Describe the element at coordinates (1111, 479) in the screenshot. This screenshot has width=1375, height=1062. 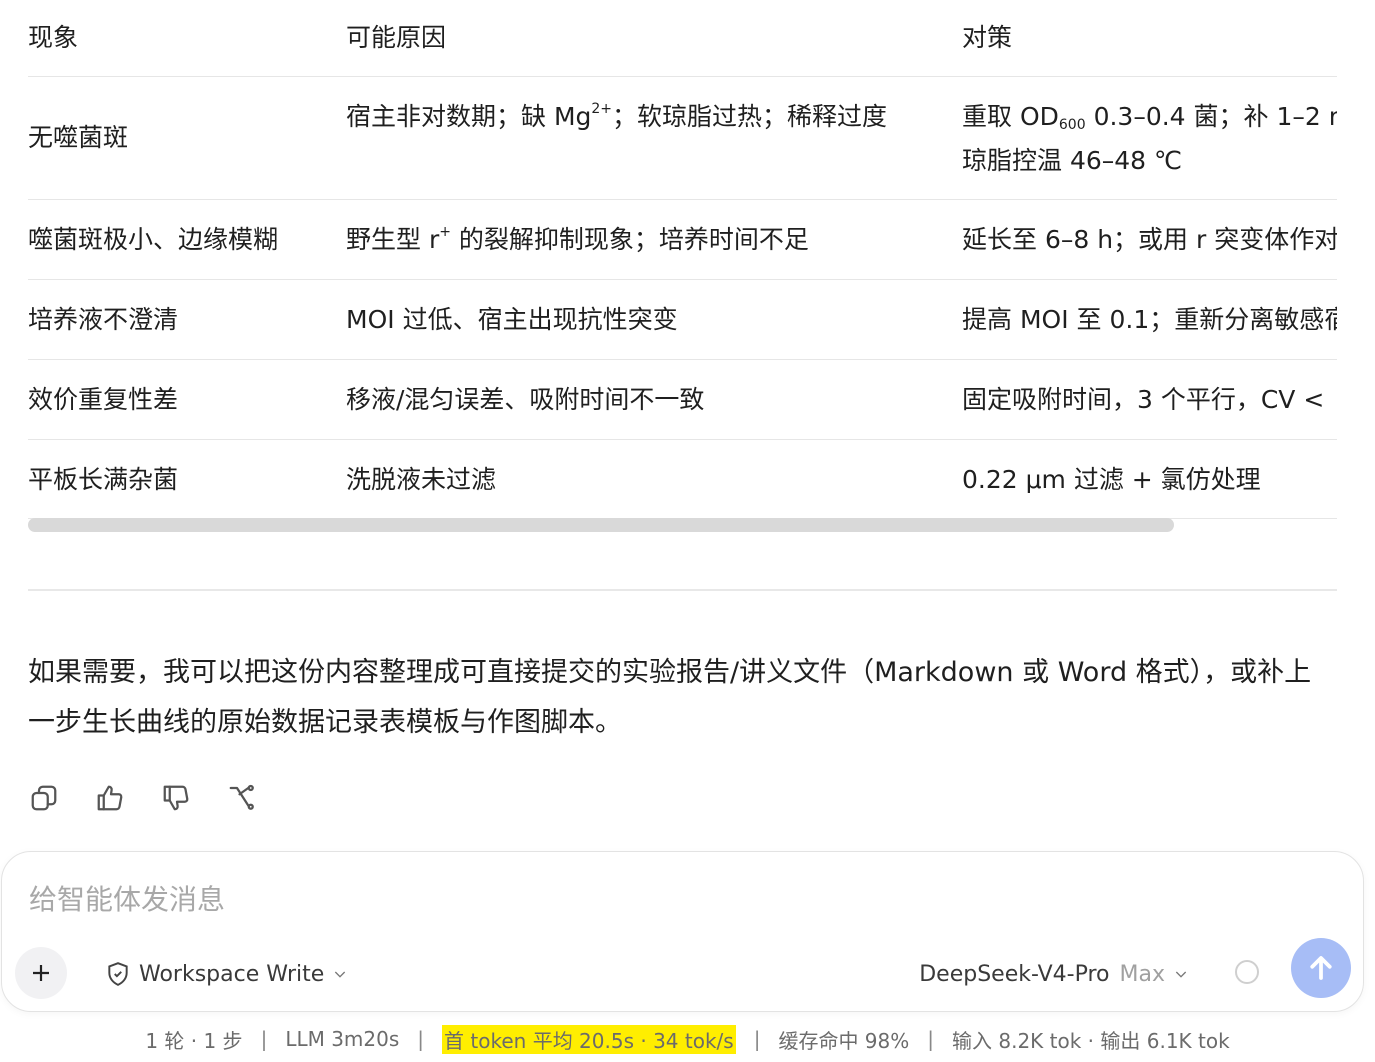
I see `cell-fix: 0.22 μm 过滤 + 氯仿处理` at that location.